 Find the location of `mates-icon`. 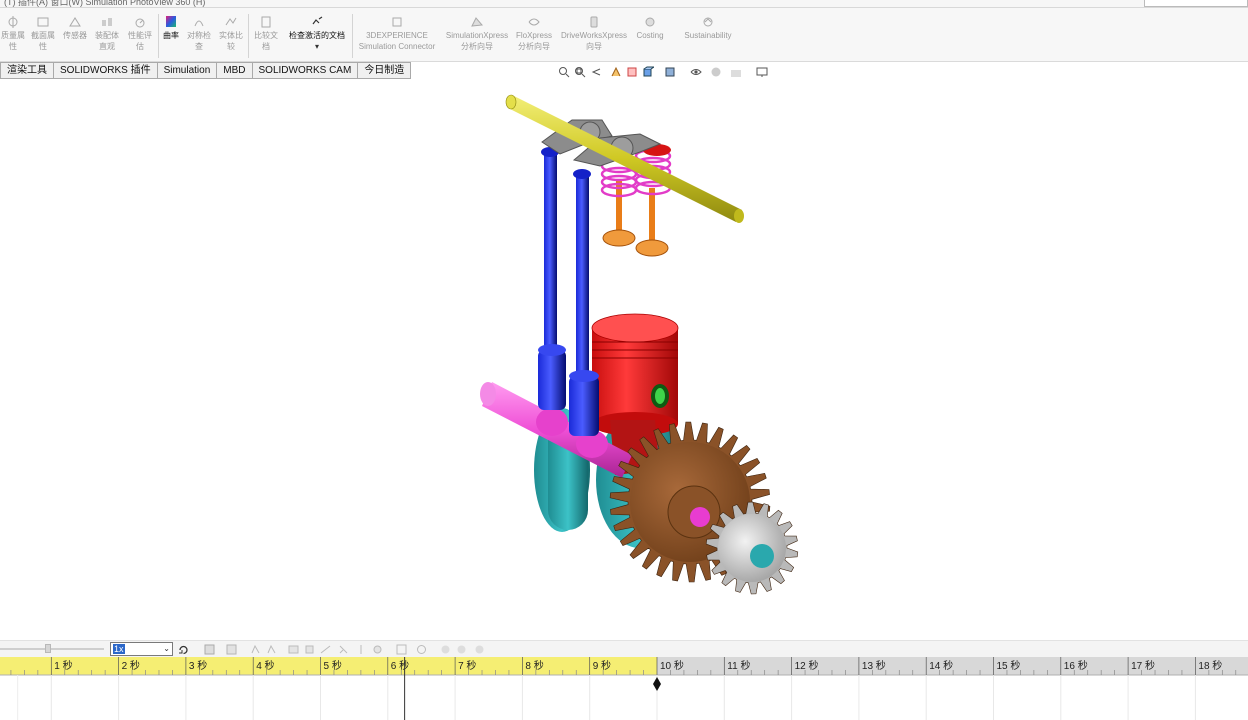

mates-icon is located at coordinates (401, 649).